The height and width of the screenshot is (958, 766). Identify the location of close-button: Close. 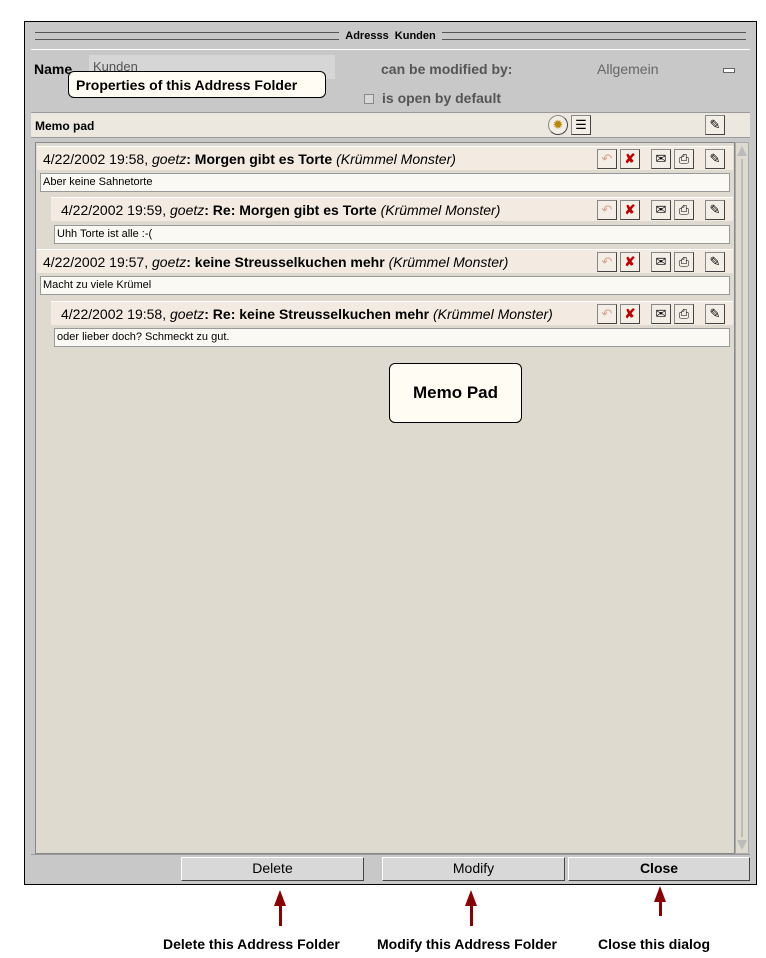
(659, 869).